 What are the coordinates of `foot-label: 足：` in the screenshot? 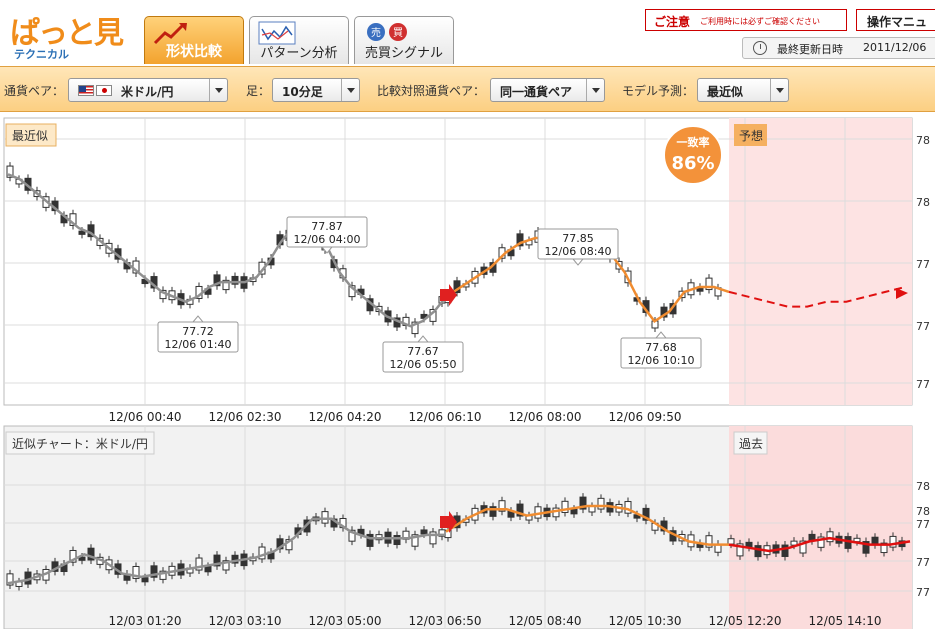 It's located at (258, 91).